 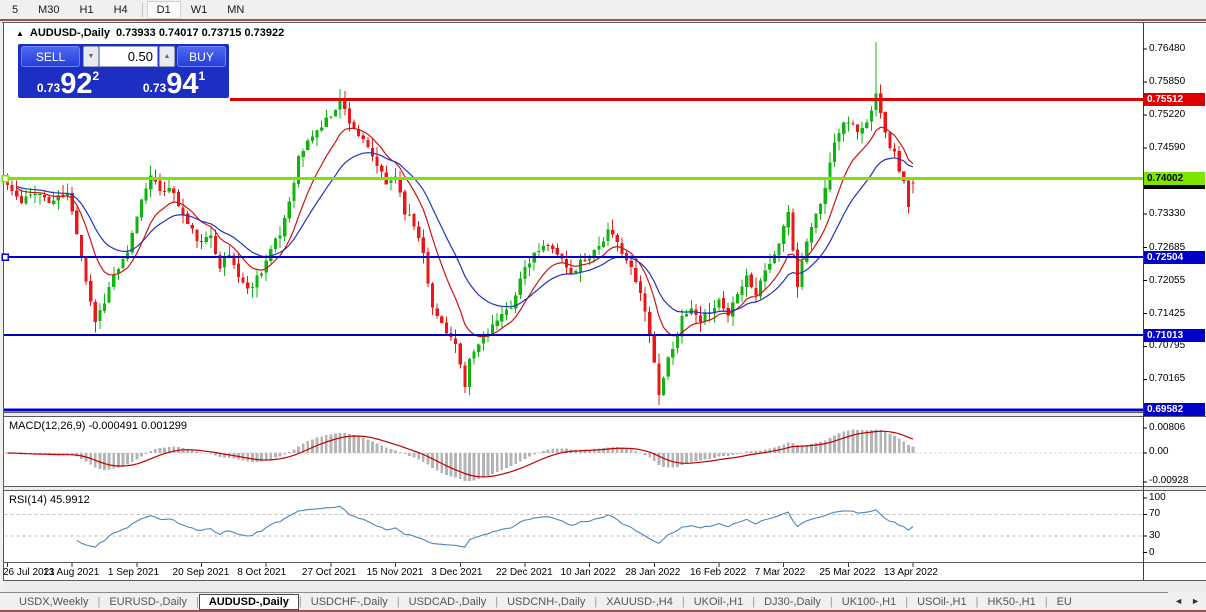 What do you see at coordinates (201, 572) in the screenshot?
I see `date-axis-label: 20 Sep 2021` at bounding box center [201, 572].